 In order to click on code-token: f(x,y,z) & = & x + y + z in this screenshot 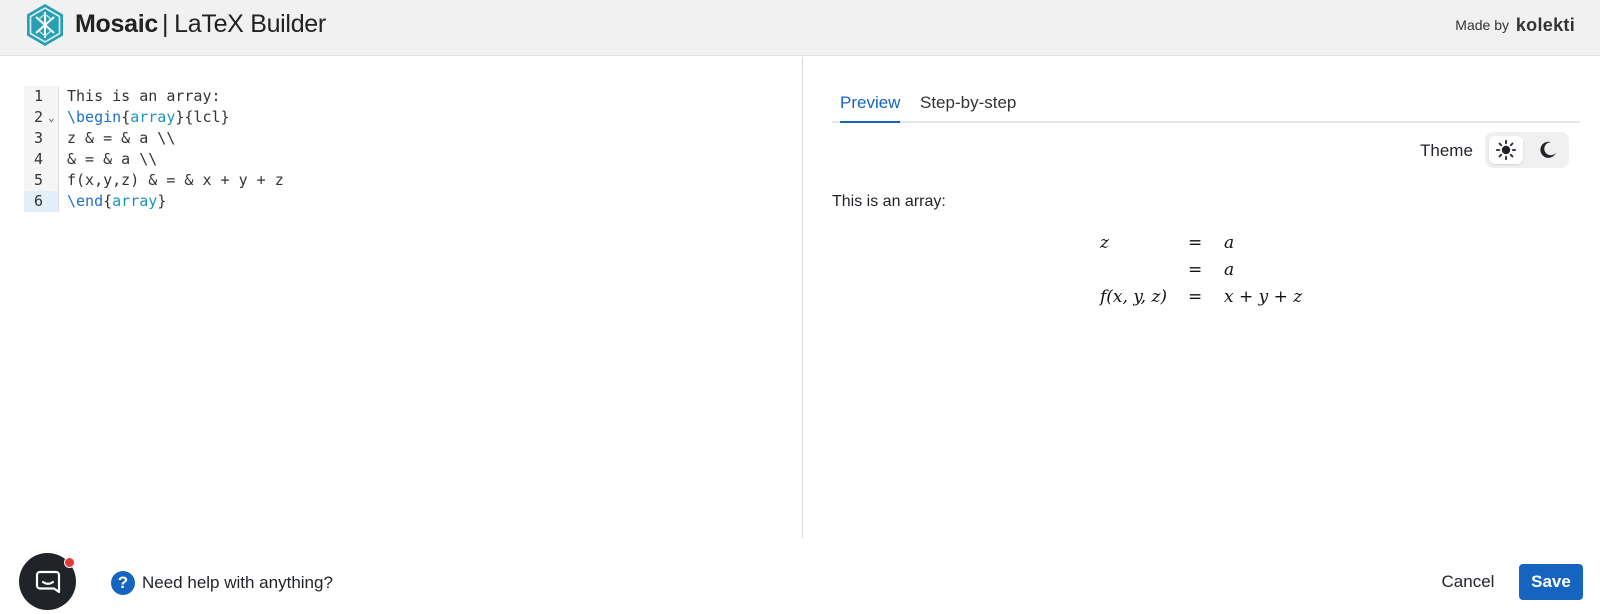, I will do `click(175, 180)`.